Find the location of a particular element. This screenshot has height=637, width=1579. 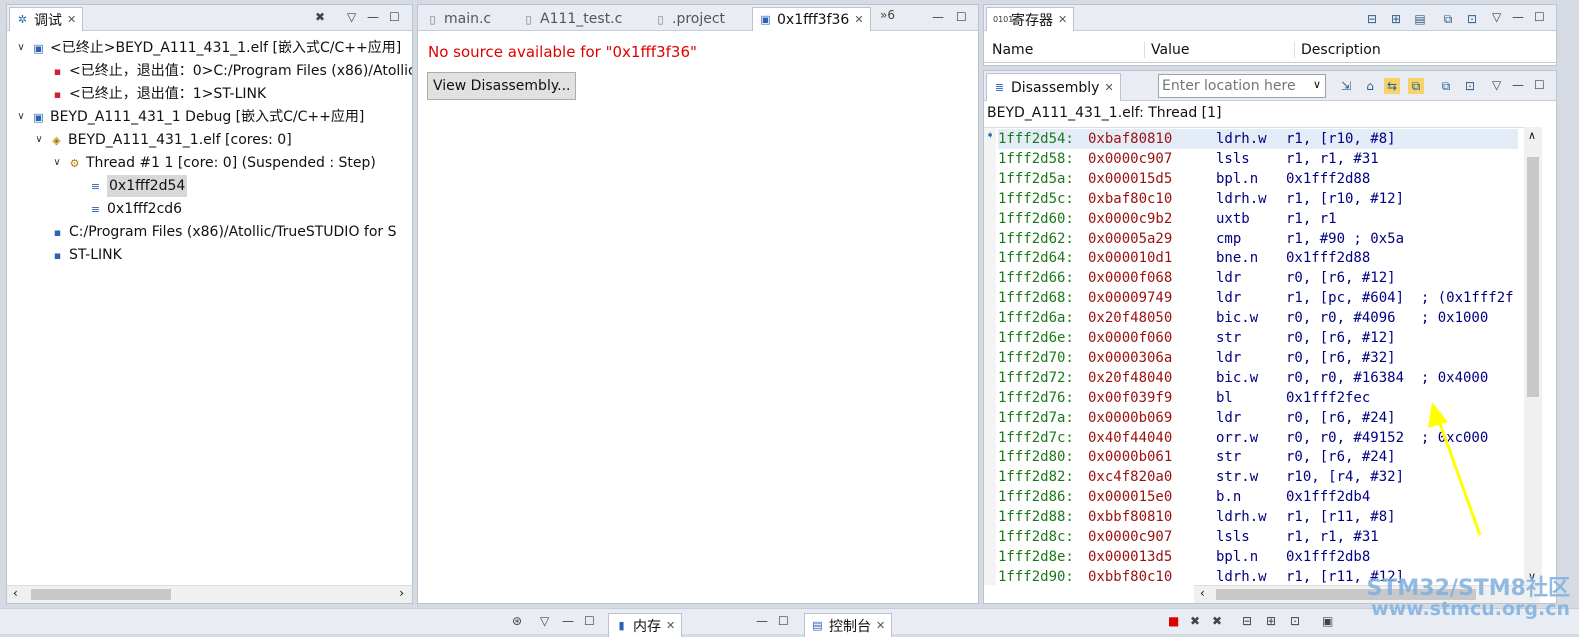

tree-item-frame: ≡ 0x1fff2cd6 is located at coordinates (135, 209).